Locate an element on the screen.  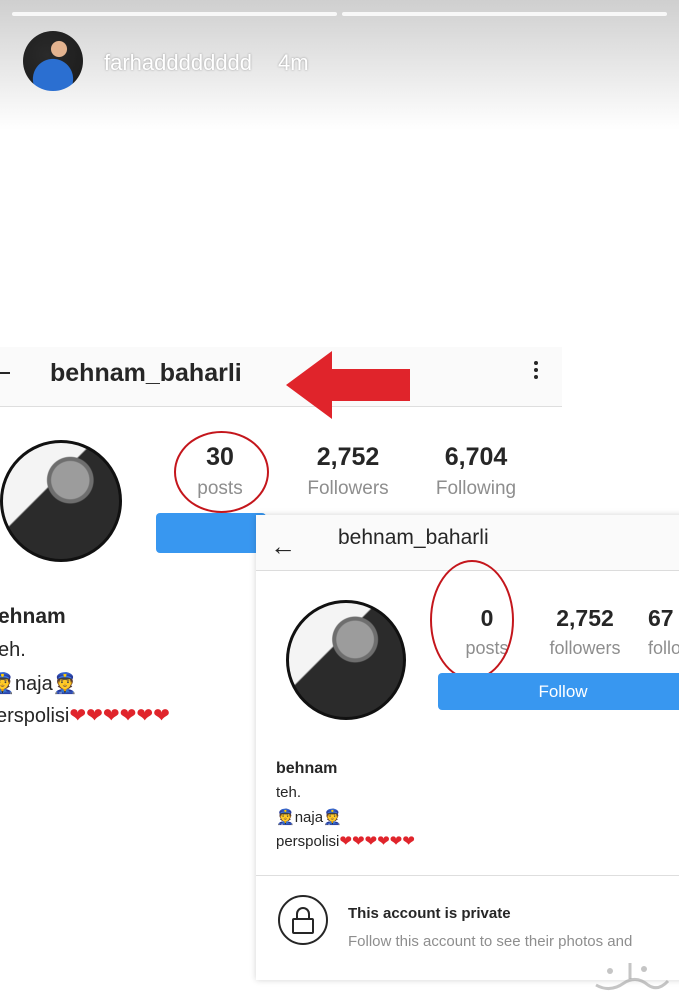
lock-icon is located at coordinates (303, 920).